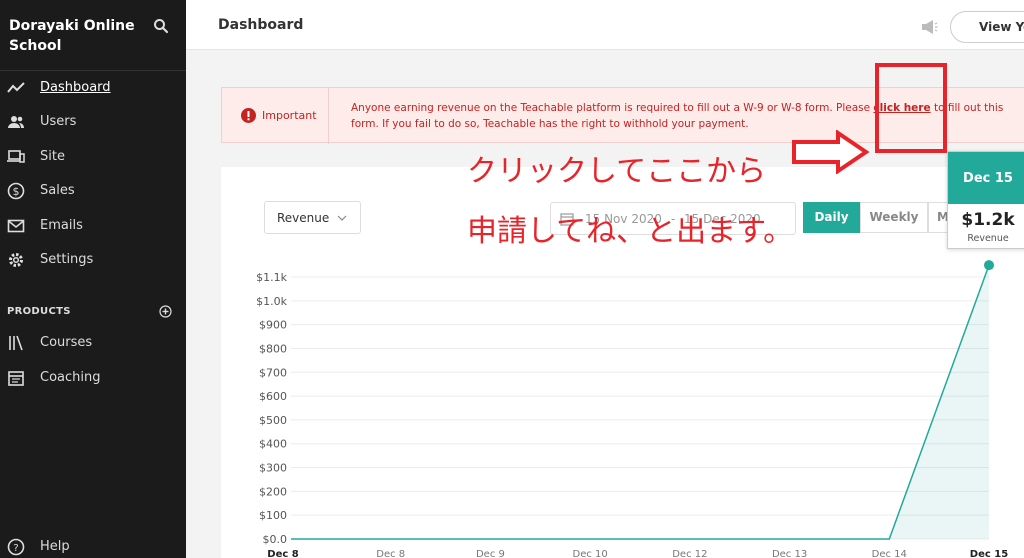  I want to click on sidebar-item-label: Help, so click(55, 546).